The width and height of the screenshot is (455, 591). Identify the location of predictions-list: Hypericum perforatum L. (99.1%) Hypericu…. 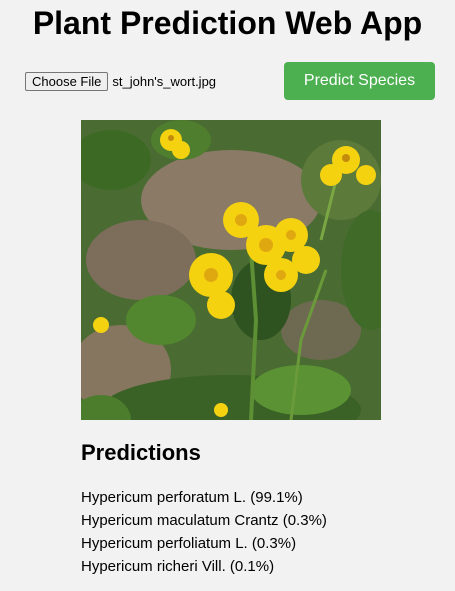
(204, 532).